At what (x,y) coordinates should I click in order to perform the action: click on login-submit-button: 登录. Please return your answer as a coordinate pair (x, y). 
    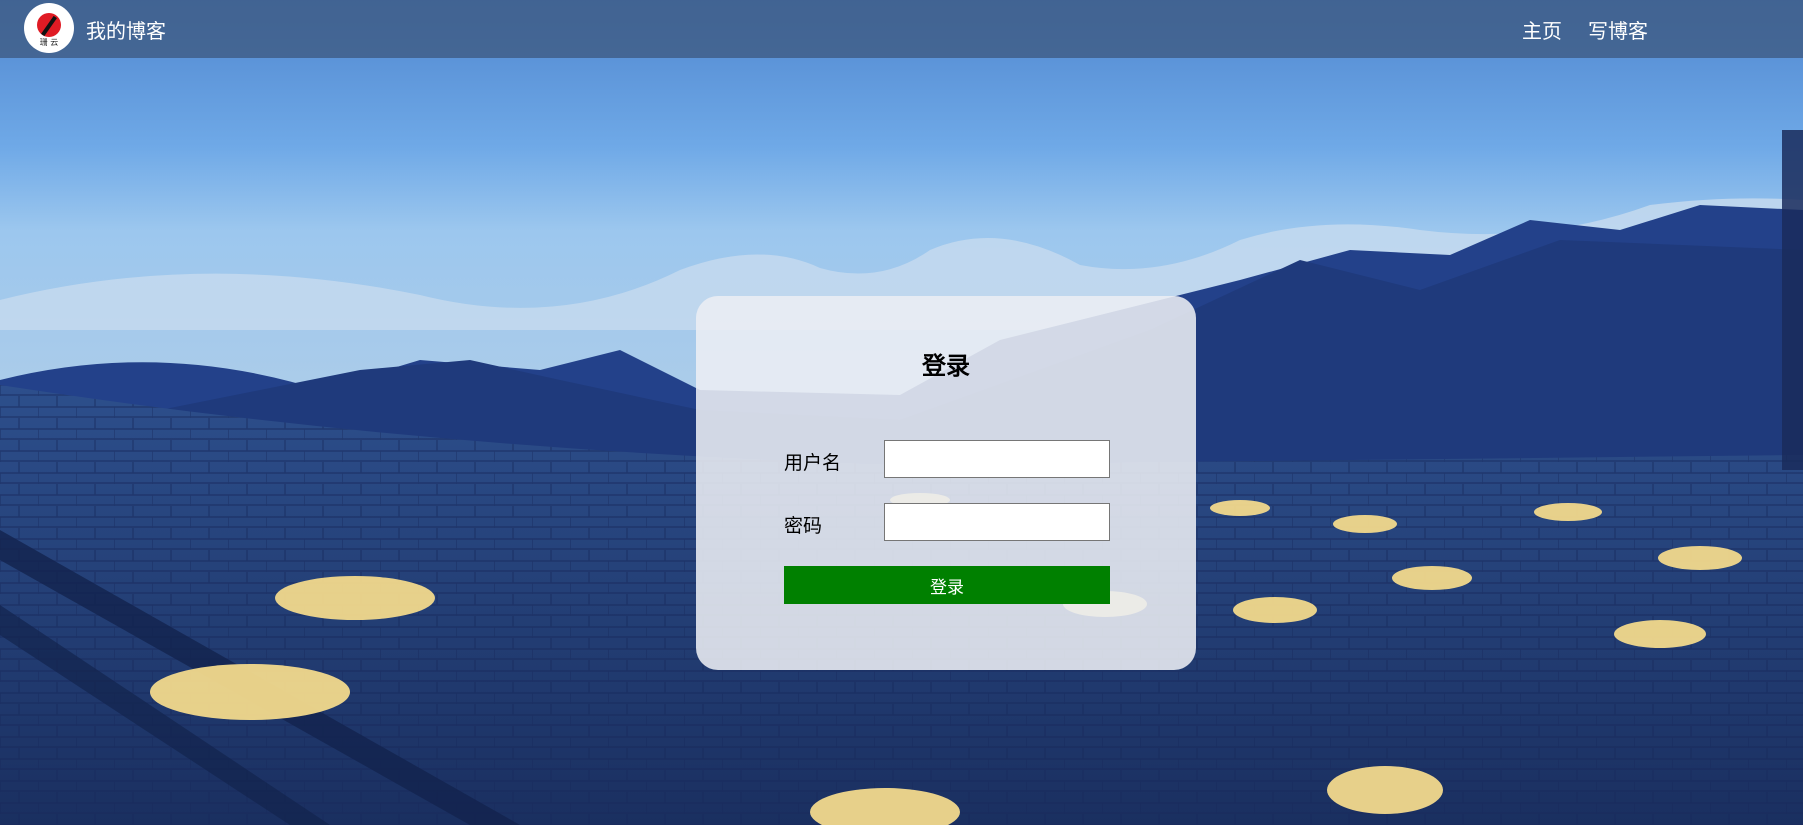
    Looking at the image, I should click on (947, 585).